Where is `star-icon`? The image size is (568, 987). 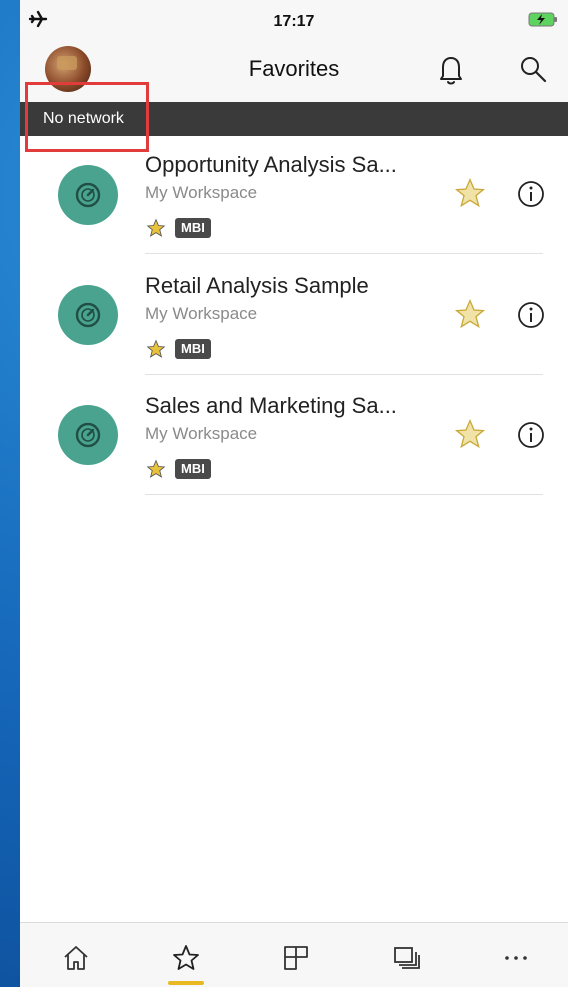
star-icon is located at coordinates (186, 958).